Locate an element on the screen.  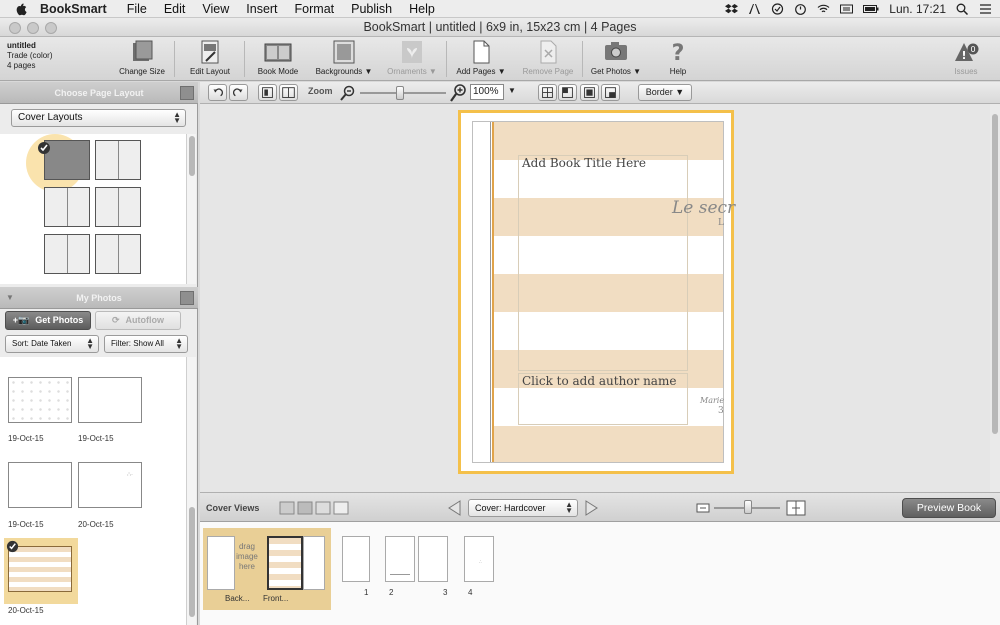
photos-scroll-thumb is located at coordinates (192, 562).